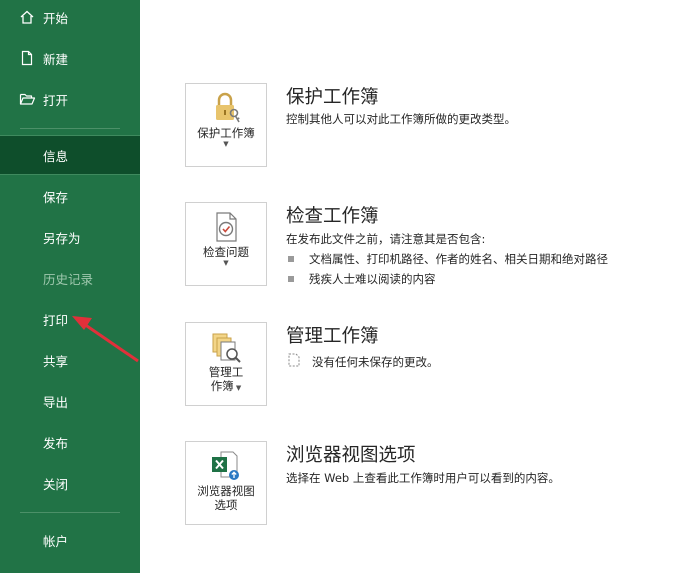 The image size is (689, 573). I want to click on manage-workbook-desc-row: 没有任何未保存的更改。, so click(363, 361).